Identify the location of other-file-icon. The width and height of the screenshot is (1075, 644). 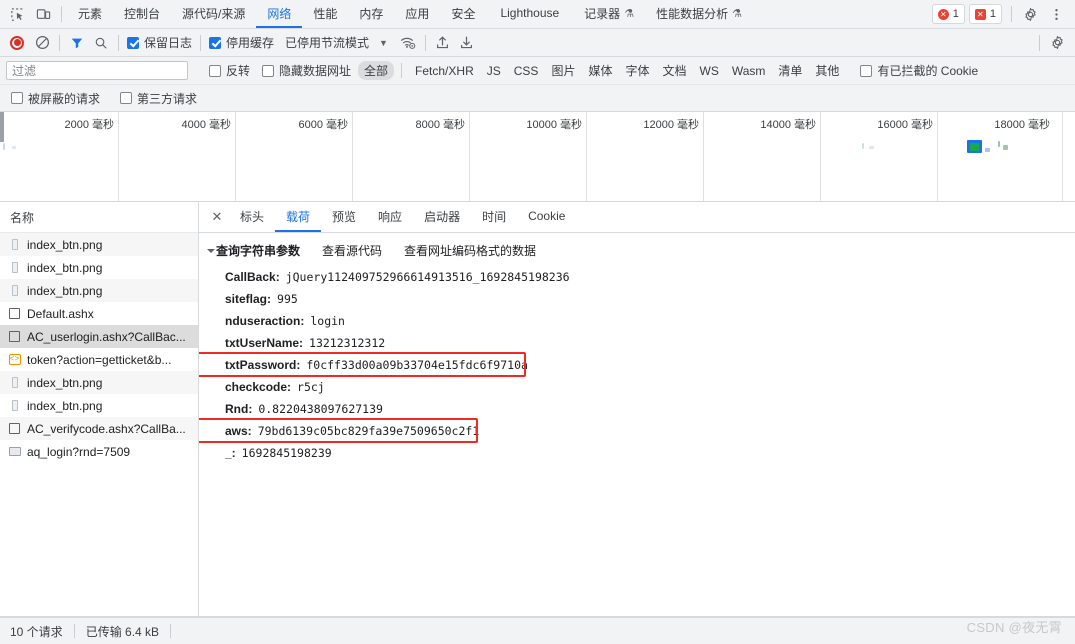
(14, 451).